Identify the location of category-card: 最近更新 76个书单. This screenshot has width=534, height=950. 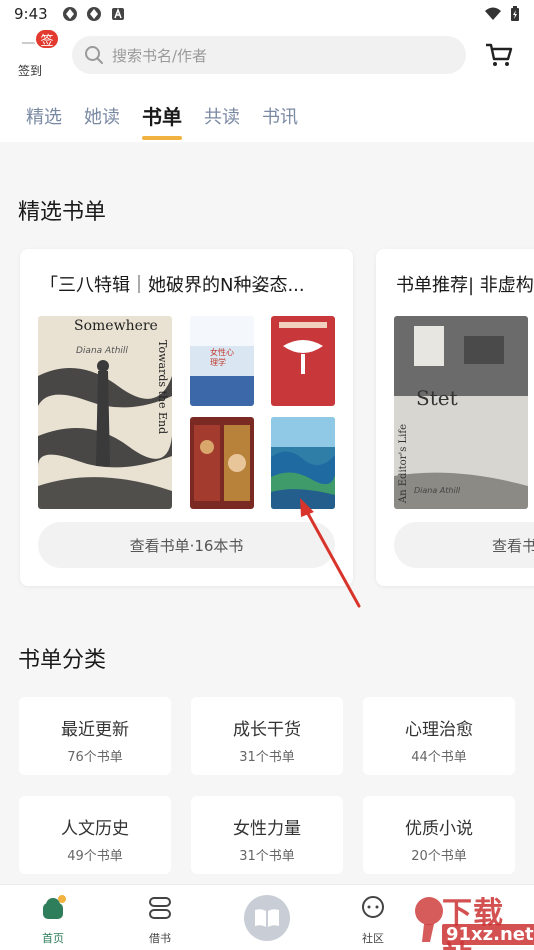
(95, 736).